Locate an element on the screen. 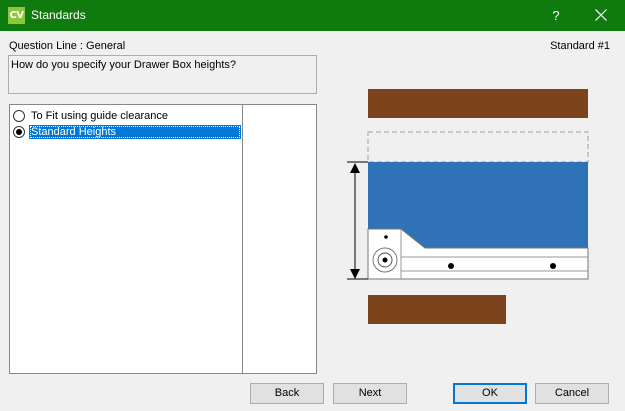 The height and width of the screenshot is (411, 625). app-logo-icon: CV is located at coordinates (16, 15).